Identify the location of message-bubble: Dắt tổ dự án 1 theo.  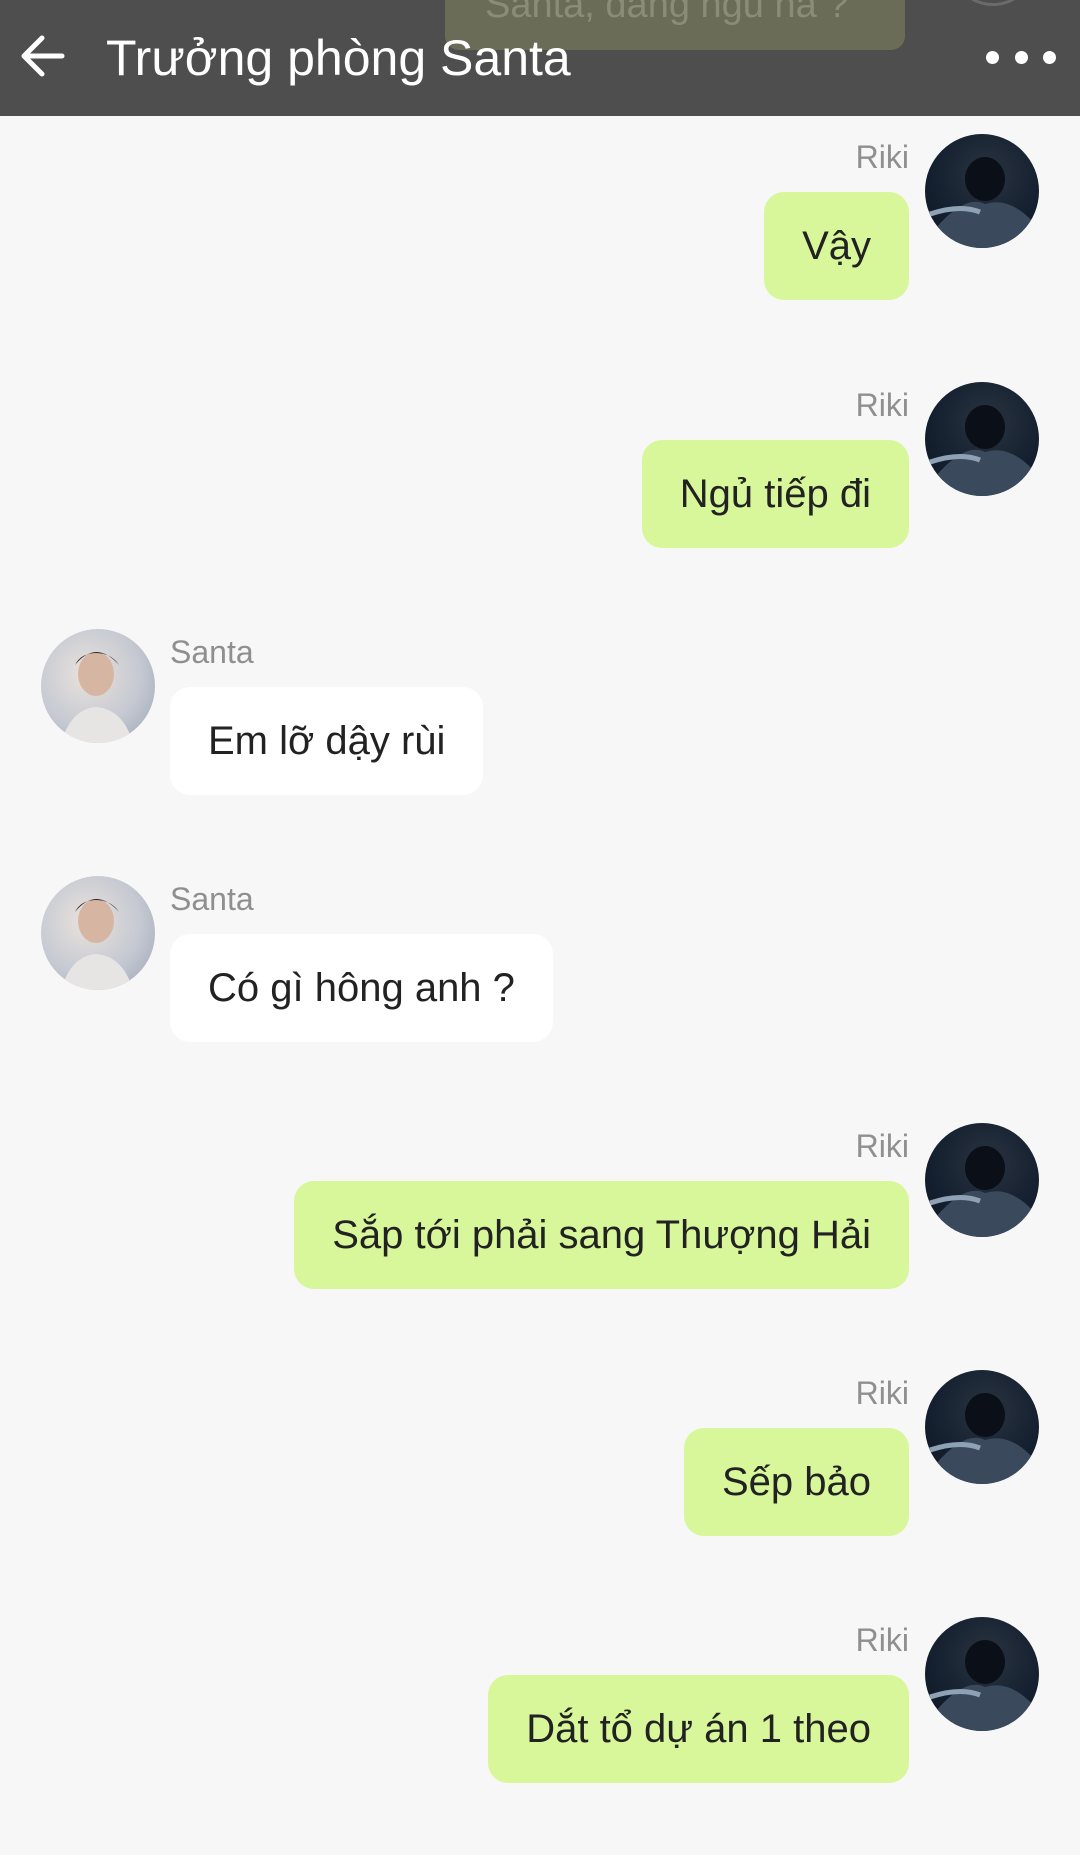
(698, 1729).